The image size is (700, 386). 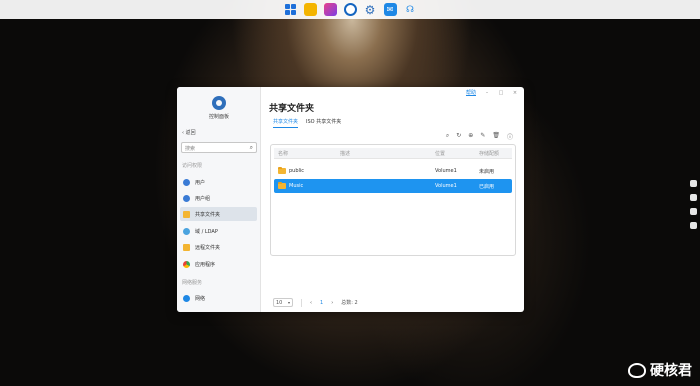 What do you see at coordinates (332, 303) in the screenshot?
I see `next-page-icon: ›` at bounding box center [332, 303].